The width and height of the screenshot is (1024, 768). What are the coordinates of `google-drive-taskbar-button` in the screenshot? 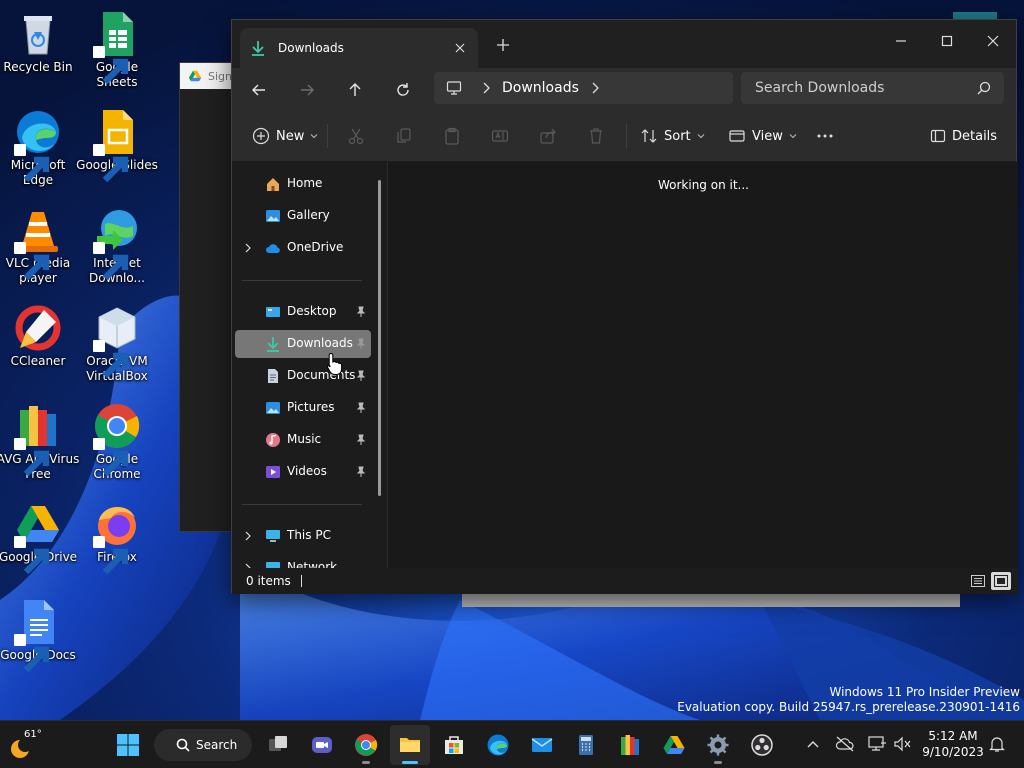 It's located at (674, 745).